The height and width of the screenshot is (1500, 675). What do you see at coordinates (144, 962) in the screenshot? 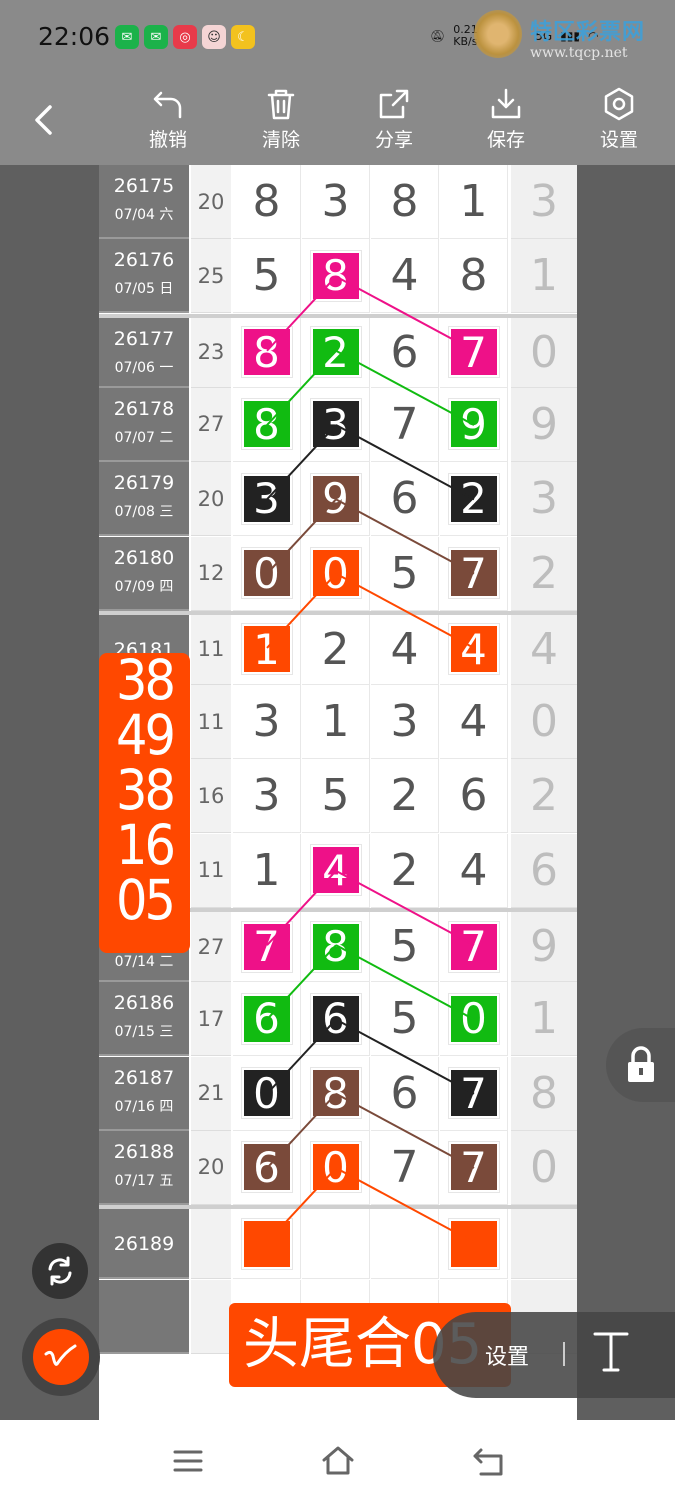
I see `issue-date: 07/14 二` at bounding box center [144, 962].